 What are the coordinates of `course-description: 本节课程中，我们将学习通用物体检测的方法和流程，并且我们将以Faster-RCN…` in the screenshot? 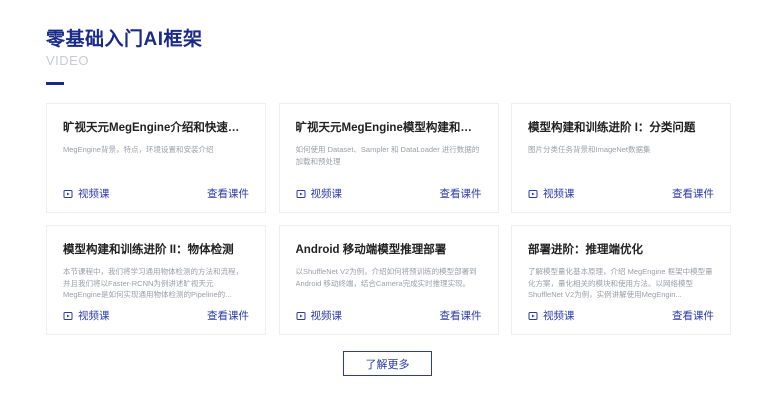 It's located at (153, 283).